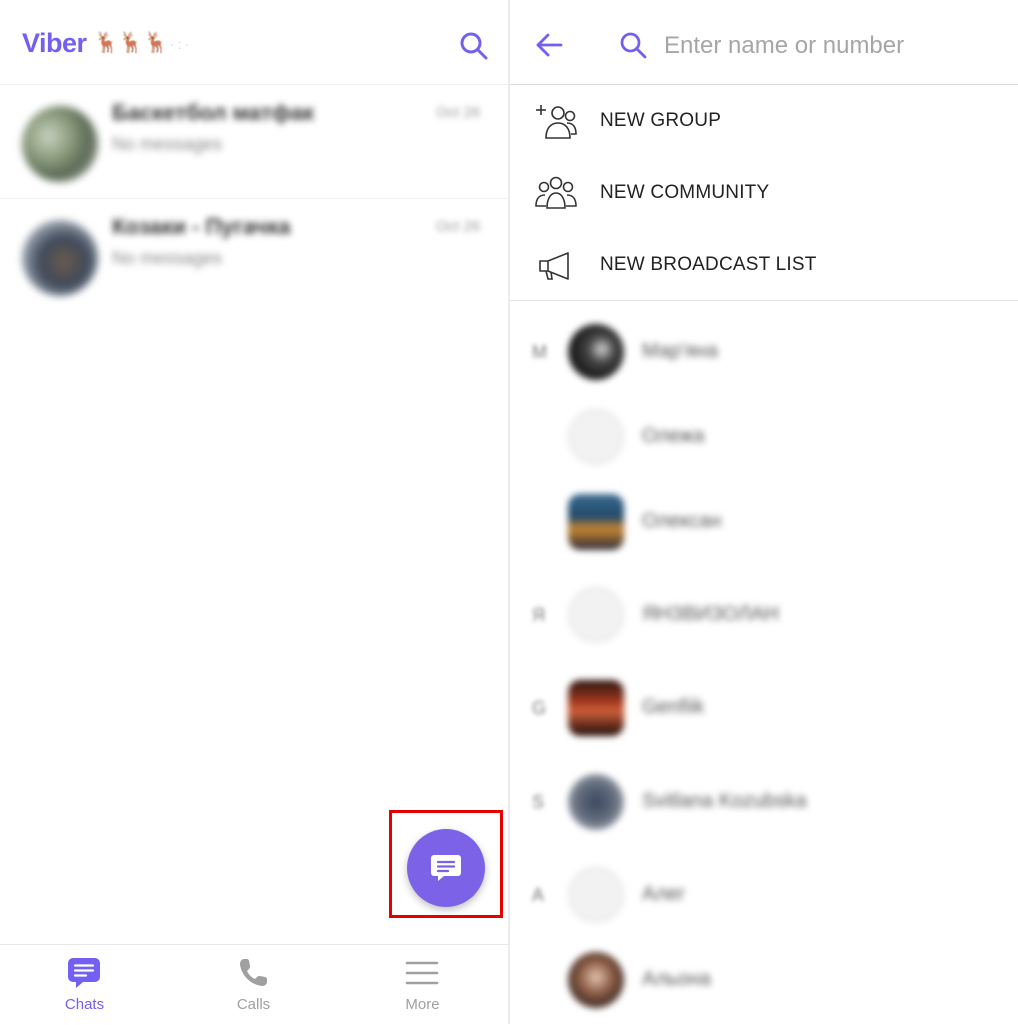 The image size is (1018, 1025). I want to click on compose-chat-button, so click(446, 868).